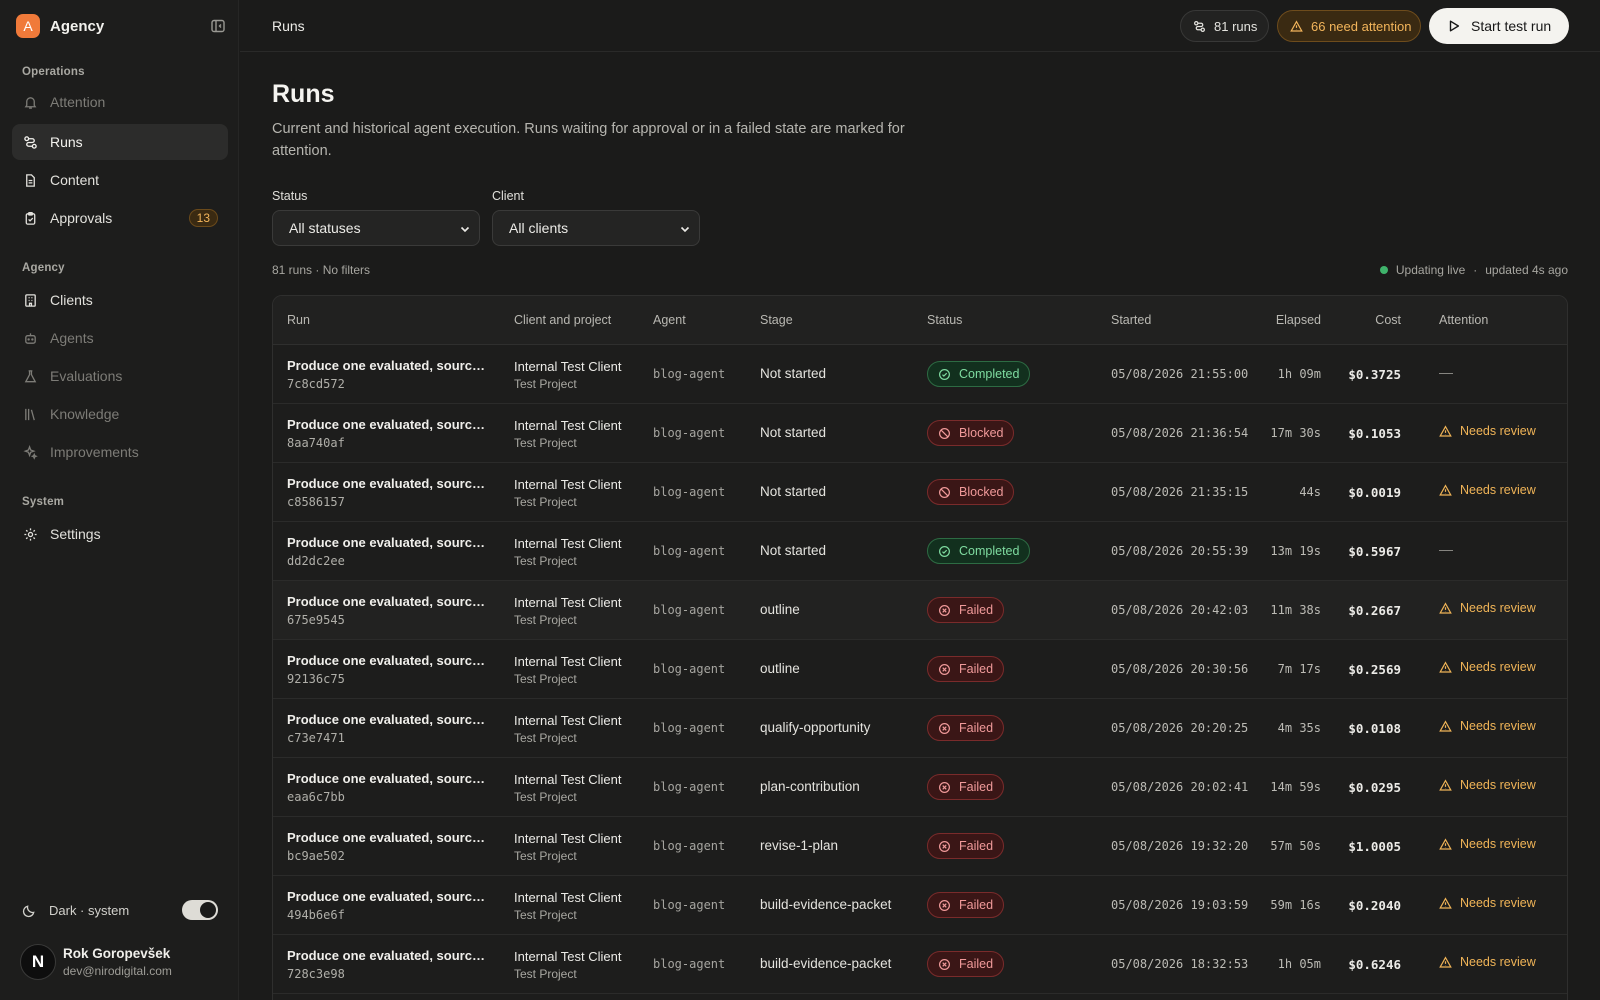 This screenshot has width=1600, height=1000. I want to click on column-header-client: Client and project, so click(562, 320).